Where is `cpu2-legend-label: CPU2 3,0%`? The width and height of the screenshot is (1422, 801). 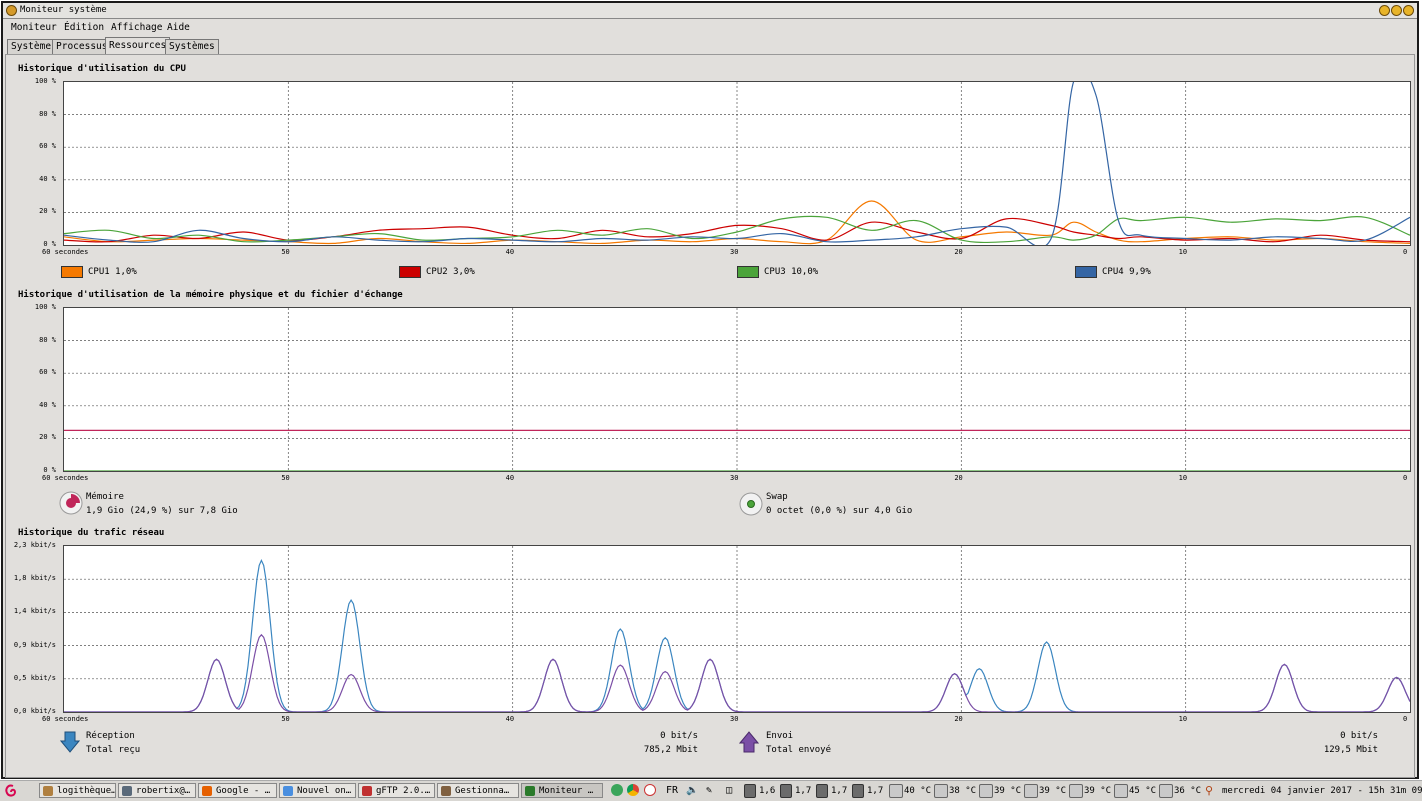 cpu2-legend-label: CPU2 3,0% is located at coordinates (450, 272).